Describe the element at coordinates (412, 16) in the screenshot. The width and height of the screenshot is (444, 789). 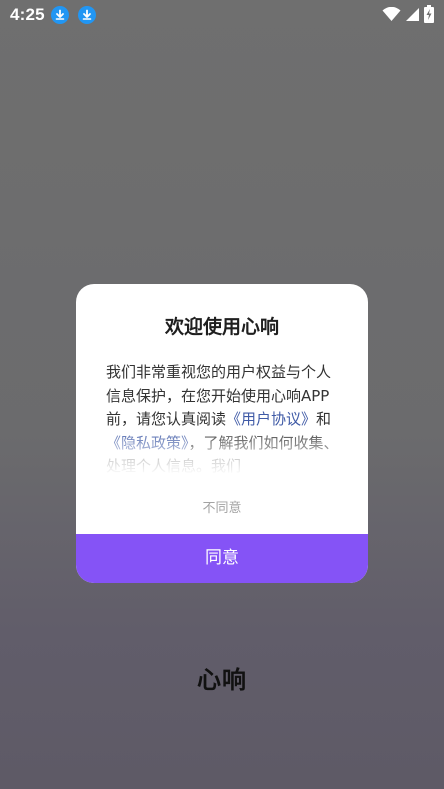
I see `cellular-signal-icon` at that location.